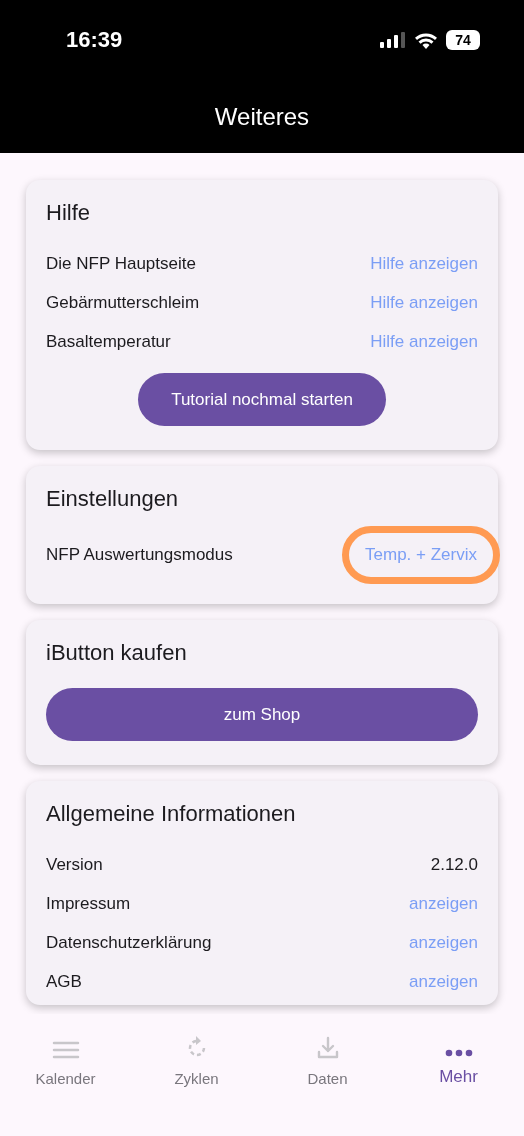  I want to click on nav-tab: Mehr, so click(458, 1058).